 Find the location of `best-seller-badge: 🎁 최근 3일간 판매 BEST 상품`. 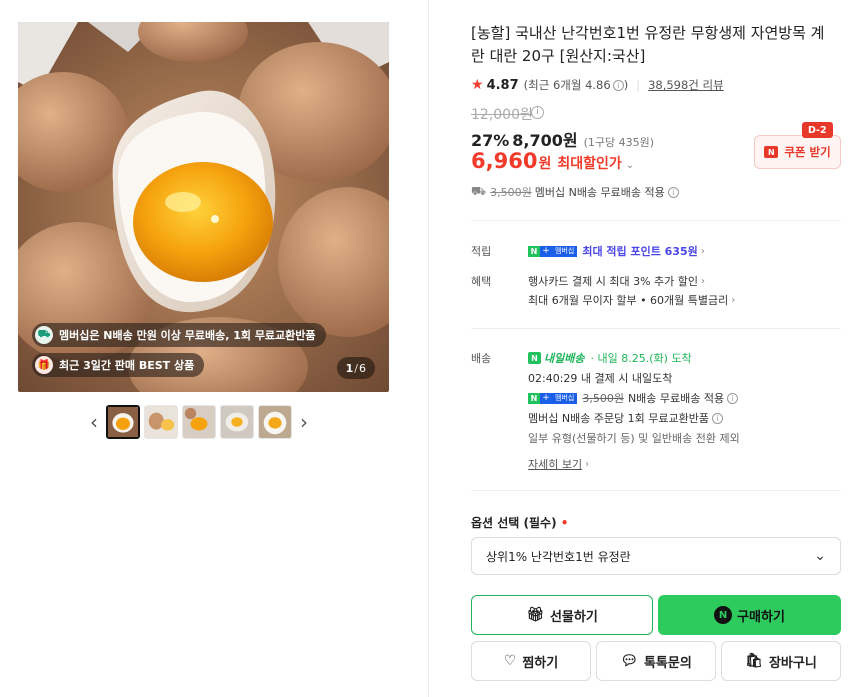

best-seller-badge: 🎁 최근 3일간 판매 BEST 상품 is located at coordinates (118, 365).